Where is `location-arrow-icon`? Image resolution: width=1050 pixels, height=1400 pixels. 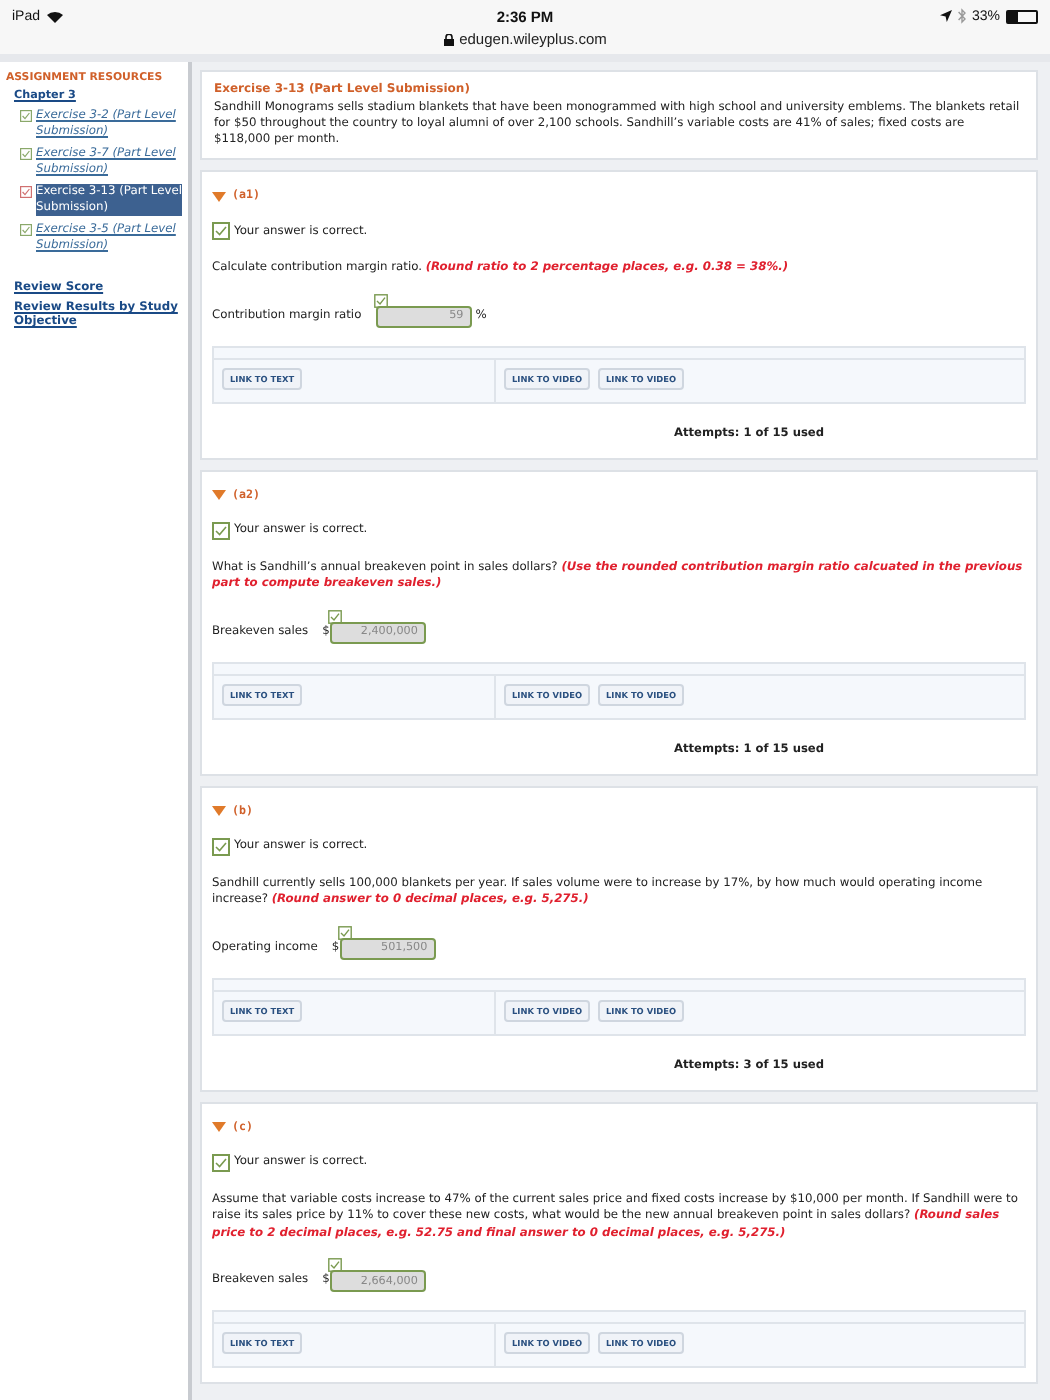 location-arrow-icon is located at coordinates (945, 16).